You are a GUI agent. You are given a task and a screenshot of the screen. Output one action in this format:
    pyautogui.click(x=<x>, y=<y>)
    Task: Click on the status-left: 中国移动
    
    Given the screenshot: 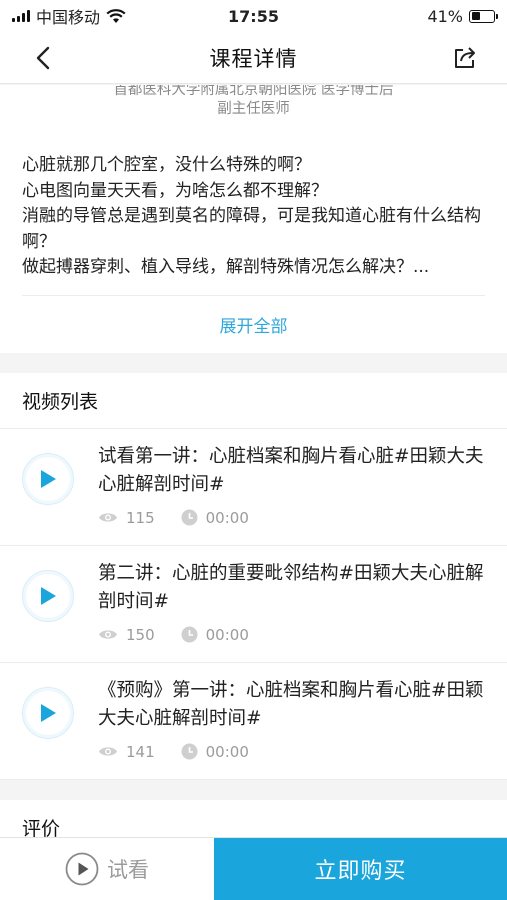 What is the action you would take?
    pyautogui.click(x=69, y=16)
    